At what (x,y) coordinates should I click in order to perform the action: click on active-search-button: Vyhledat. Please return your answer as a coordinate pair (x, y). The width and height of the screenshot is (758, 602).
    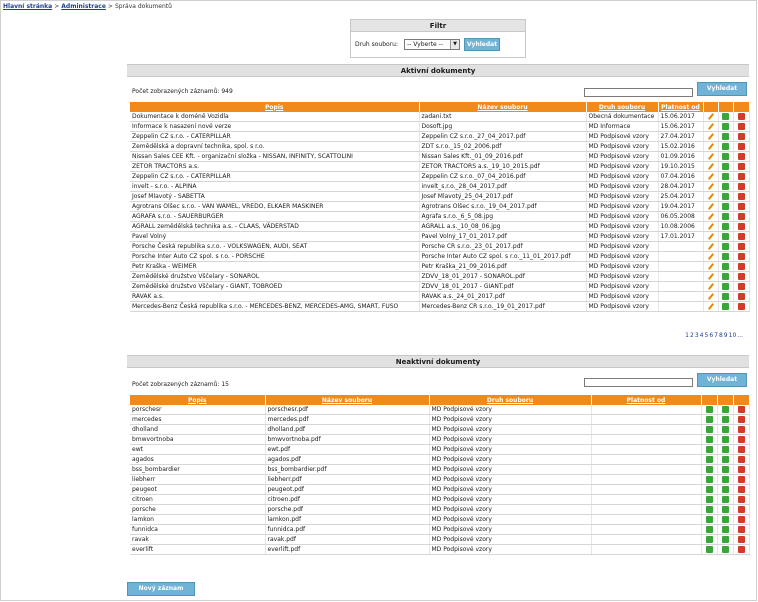
    Looking at the image, I should click on (722, 89).